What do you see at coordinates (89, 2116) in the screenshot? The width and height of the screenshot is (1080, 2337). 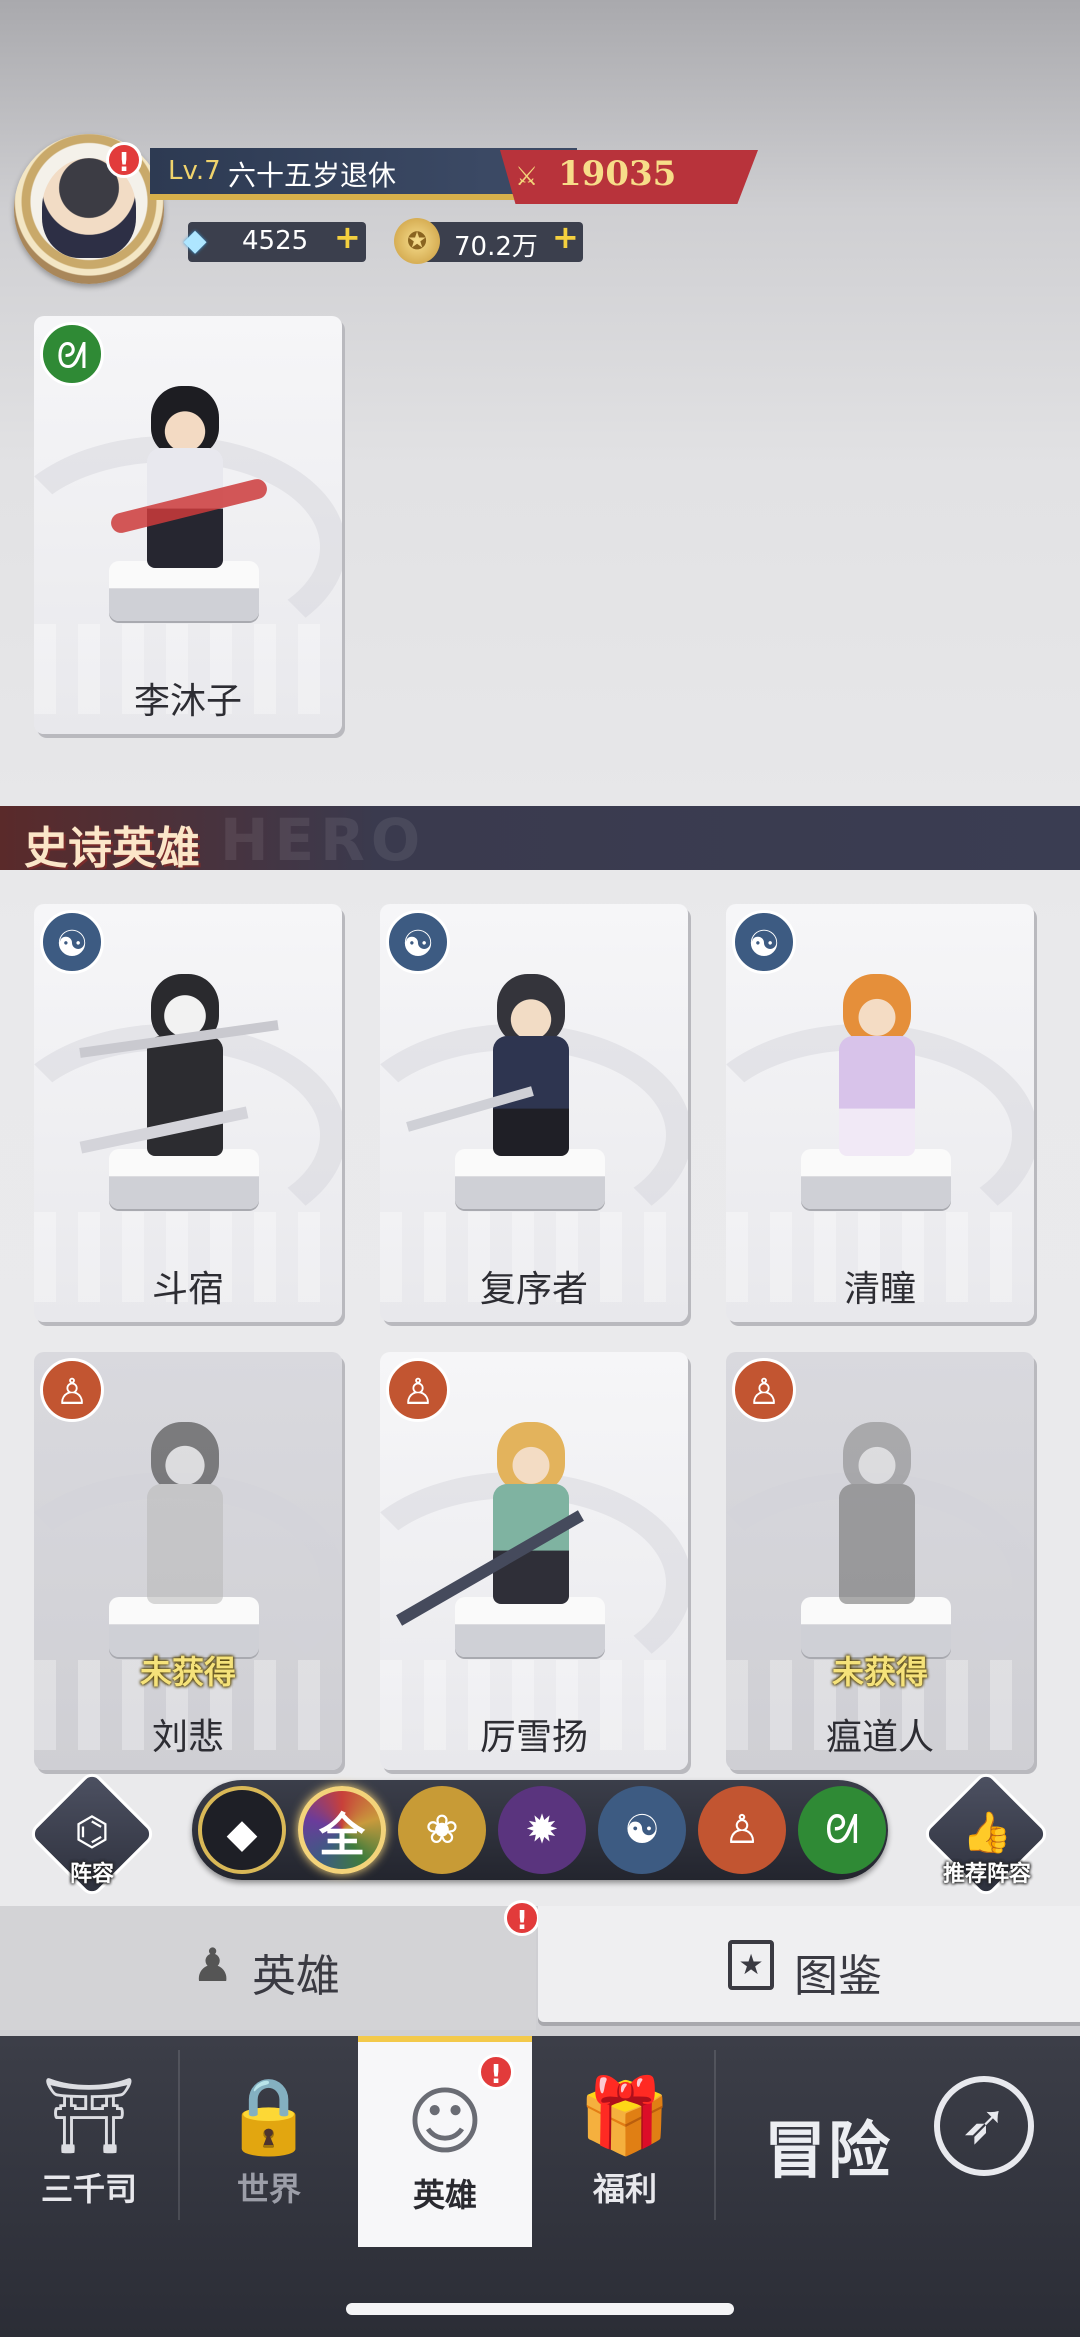 I see `temple-icon: ⛩` at bounding box center [89, 2116].